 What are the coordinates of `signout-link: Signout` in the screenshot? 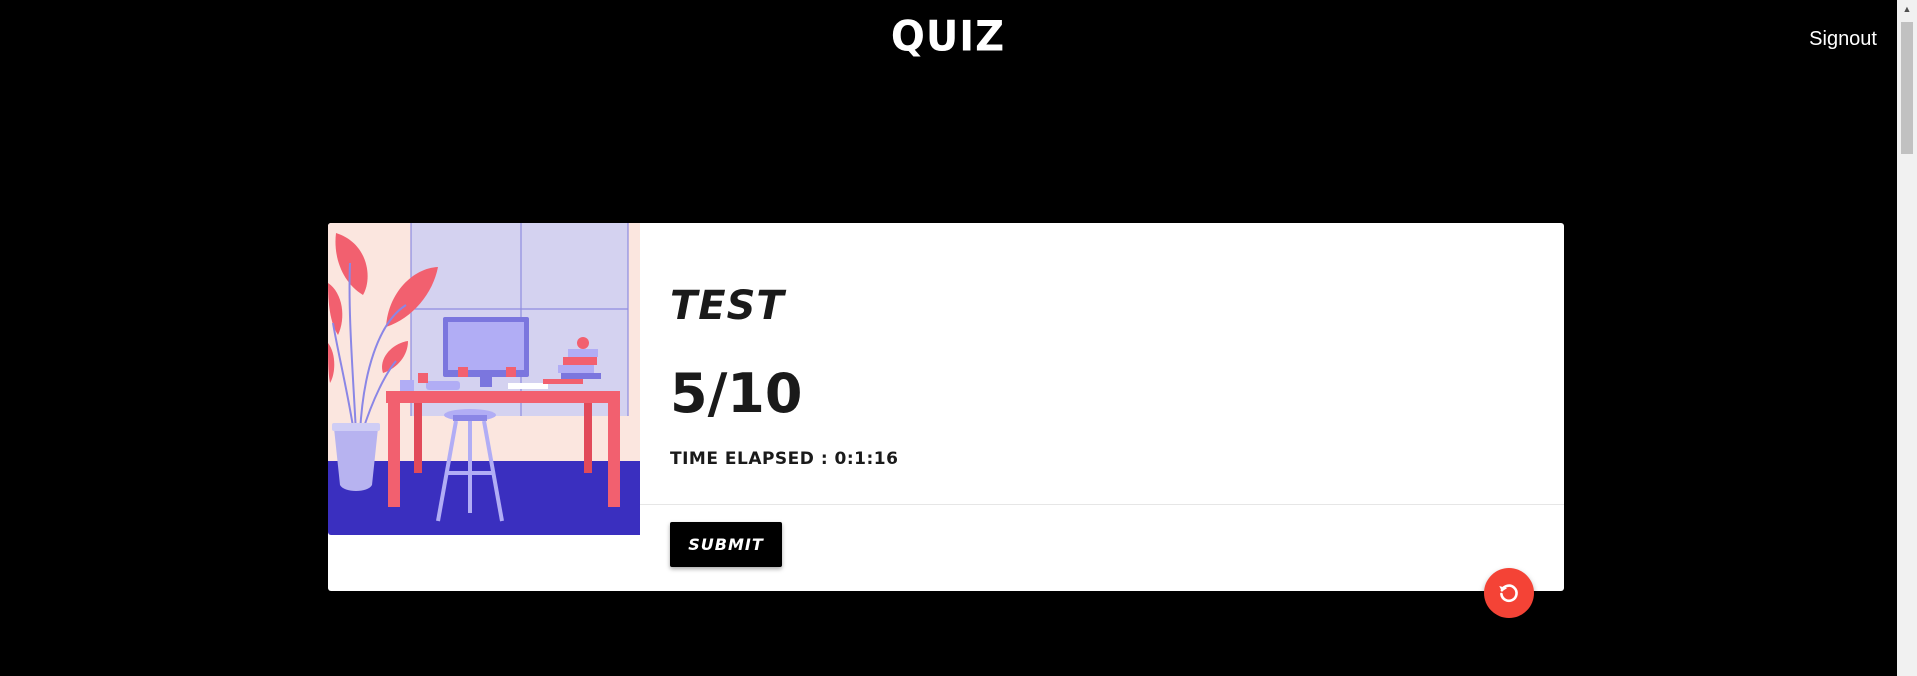 It's located at (1843, 39).